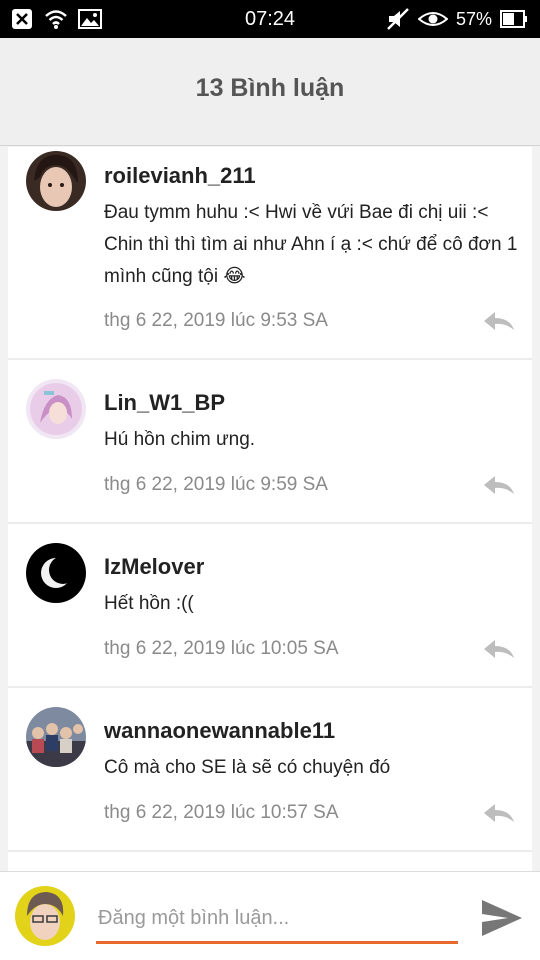 Image resolution: width=540 pixels, height=960 pixels. I want to click on eye-icon, so click(432, 19).